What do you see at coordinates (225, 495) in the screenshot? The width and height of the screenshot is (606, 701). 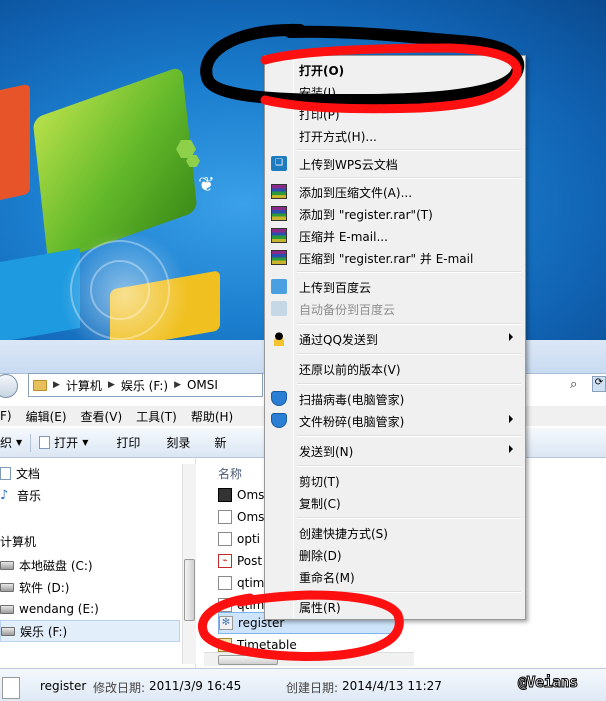 I see `exe-icon` at bounding box center [225, 495].